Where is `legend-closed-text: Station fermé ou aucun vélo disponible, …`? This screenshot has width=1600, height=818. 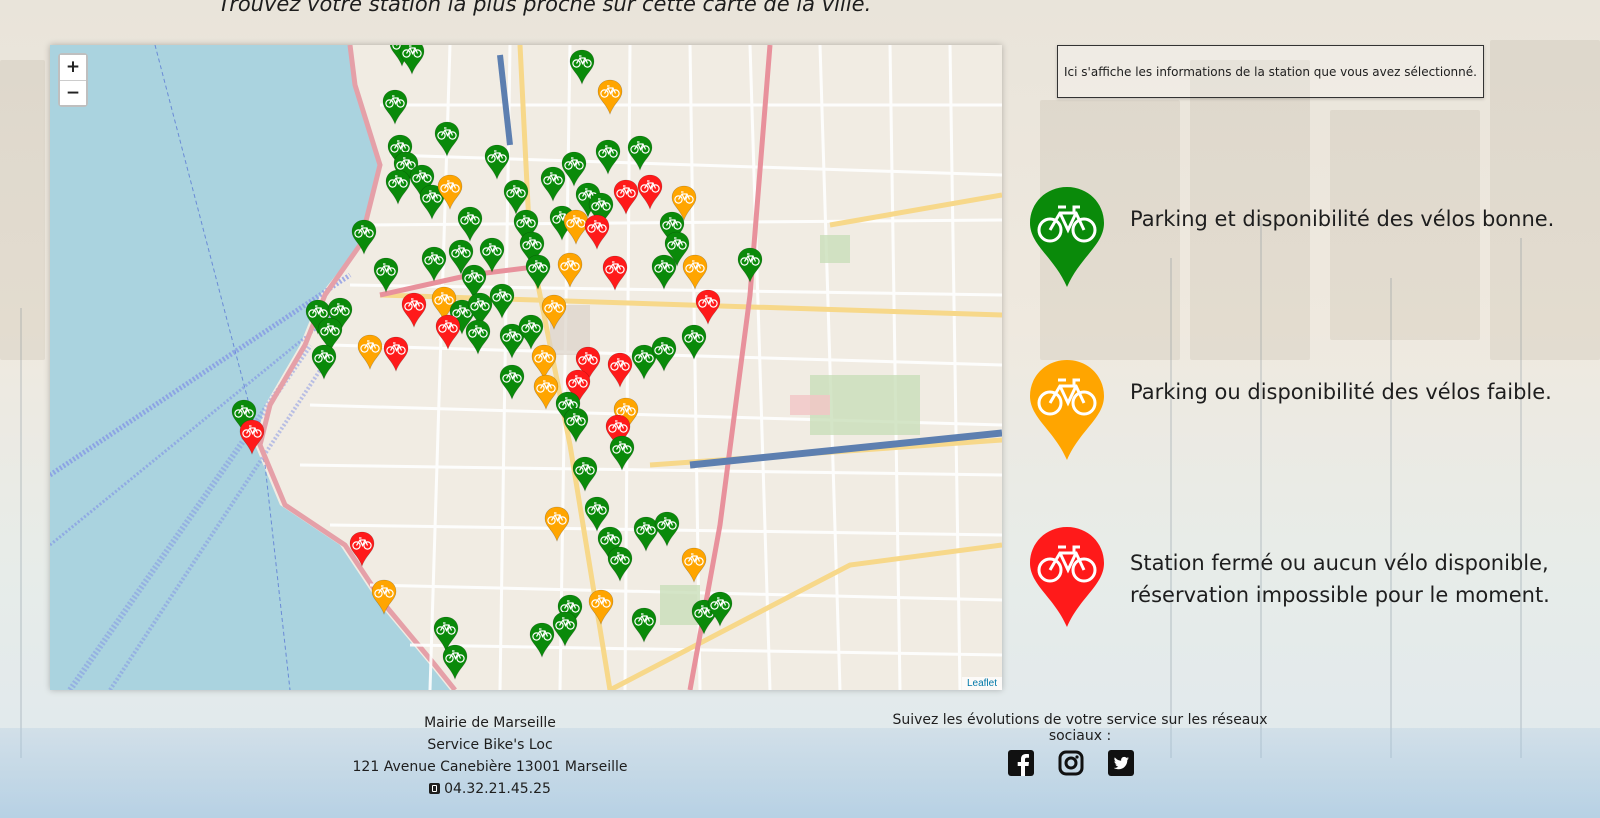 legend-closed-text: Station fermé ou aucun vélo disponible, … is located at coordinates (1340, 579).